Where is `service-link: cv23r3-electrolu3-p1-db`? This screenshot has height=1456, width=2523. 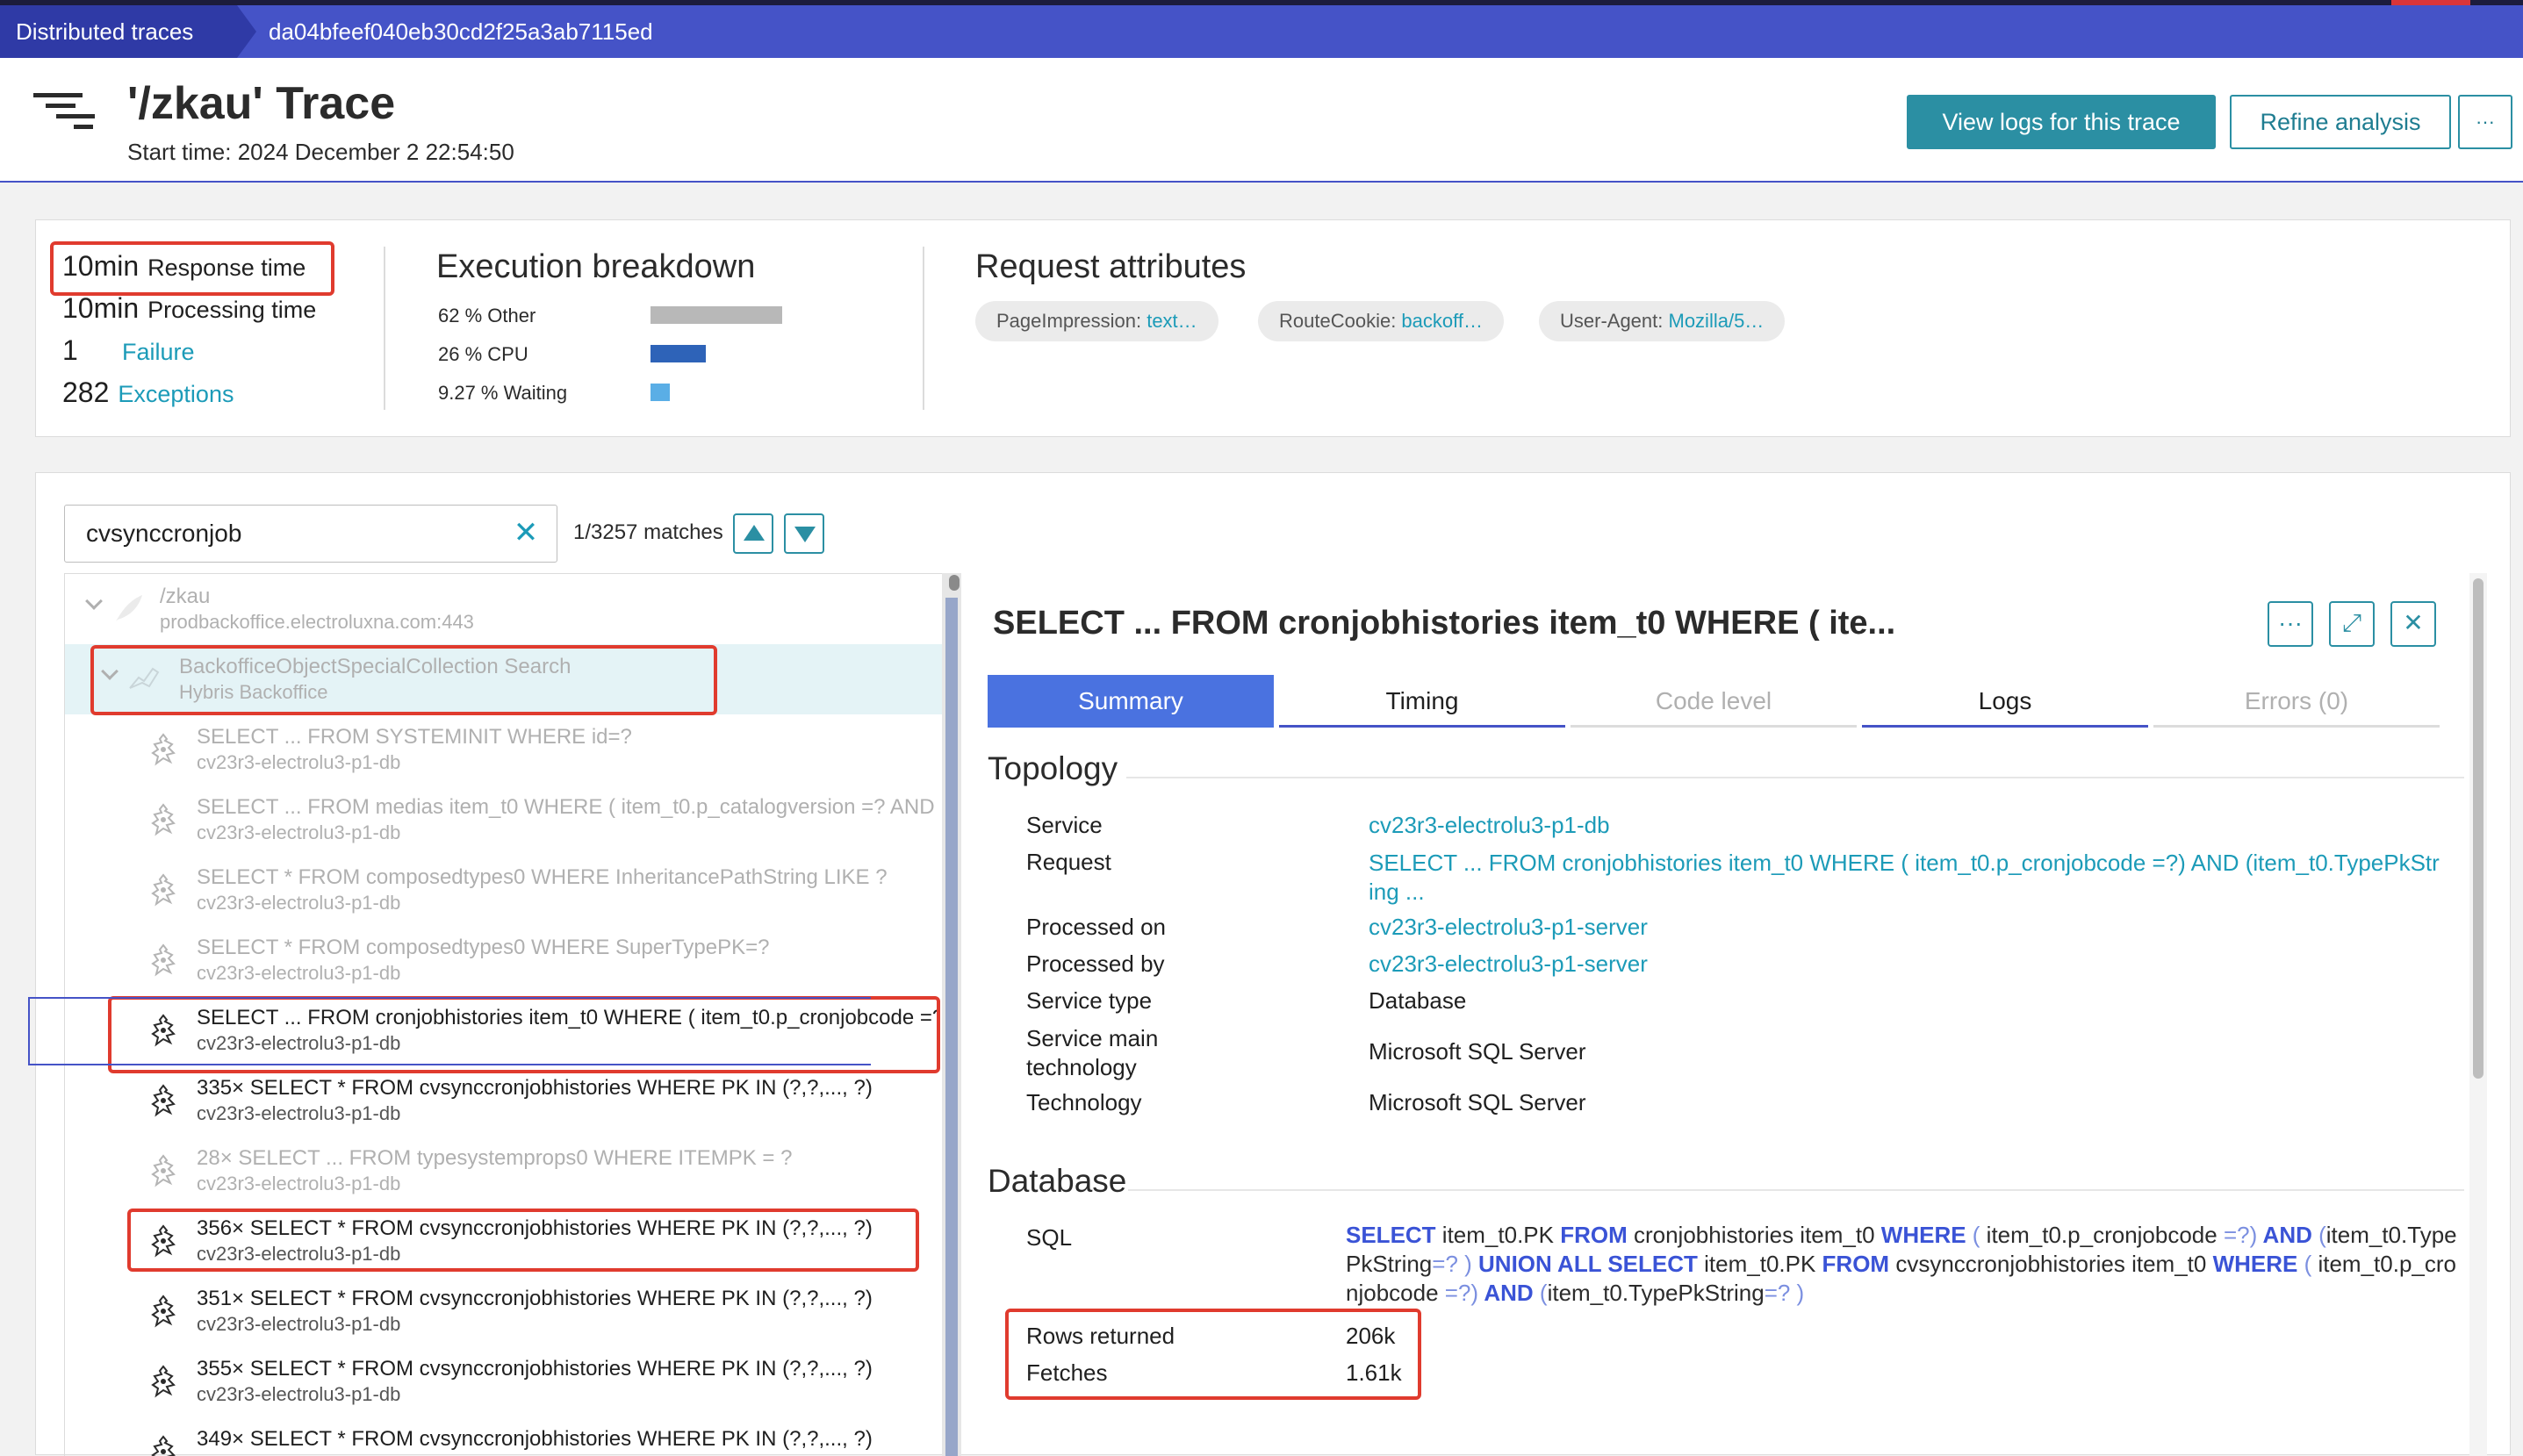
service-link: cv23r3-electrolu3-p1-db is located at coordinates (1489, 825).